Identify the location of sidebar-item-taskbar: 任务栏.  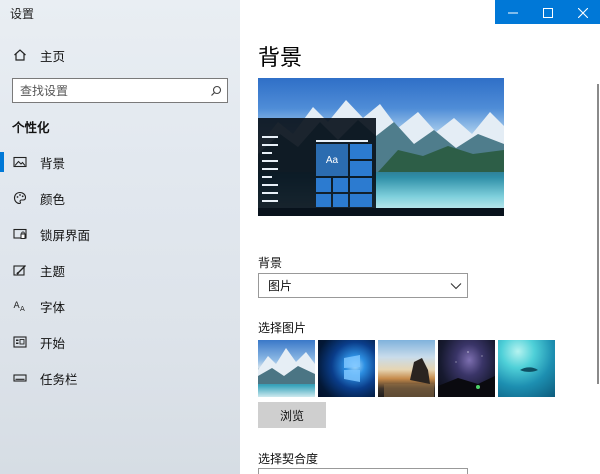
(120, 378).